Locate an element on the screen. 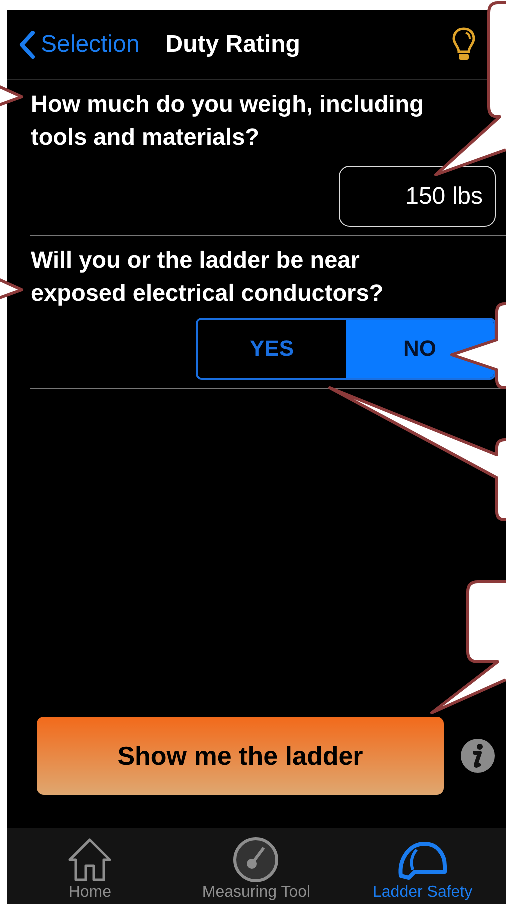 Image resolution: width=506 pixels, height=904 pixels. tab-button: Measuring Tool is located at coordinates (256, 869).